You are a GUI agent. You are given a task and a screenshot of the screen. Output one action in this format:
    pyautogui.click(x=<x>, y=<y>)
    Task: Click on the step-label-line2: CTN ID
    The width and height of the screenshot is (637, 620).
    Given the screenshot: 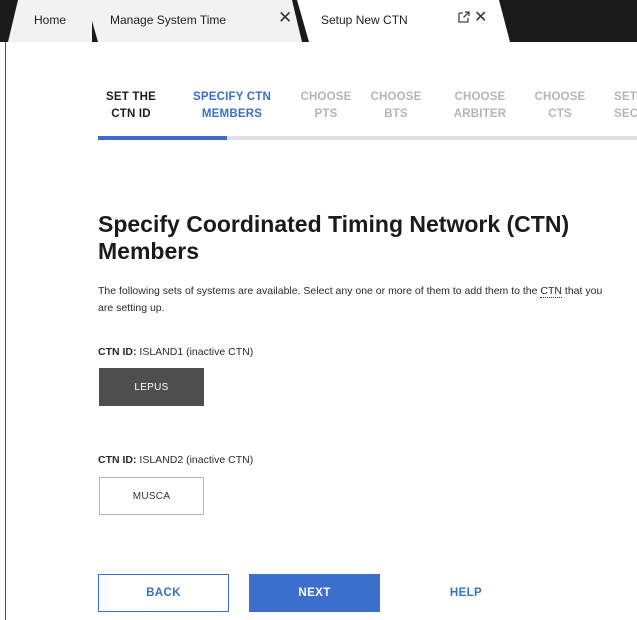 What is the action you would take?
    pyautogui.click(x=131, y=114)
    